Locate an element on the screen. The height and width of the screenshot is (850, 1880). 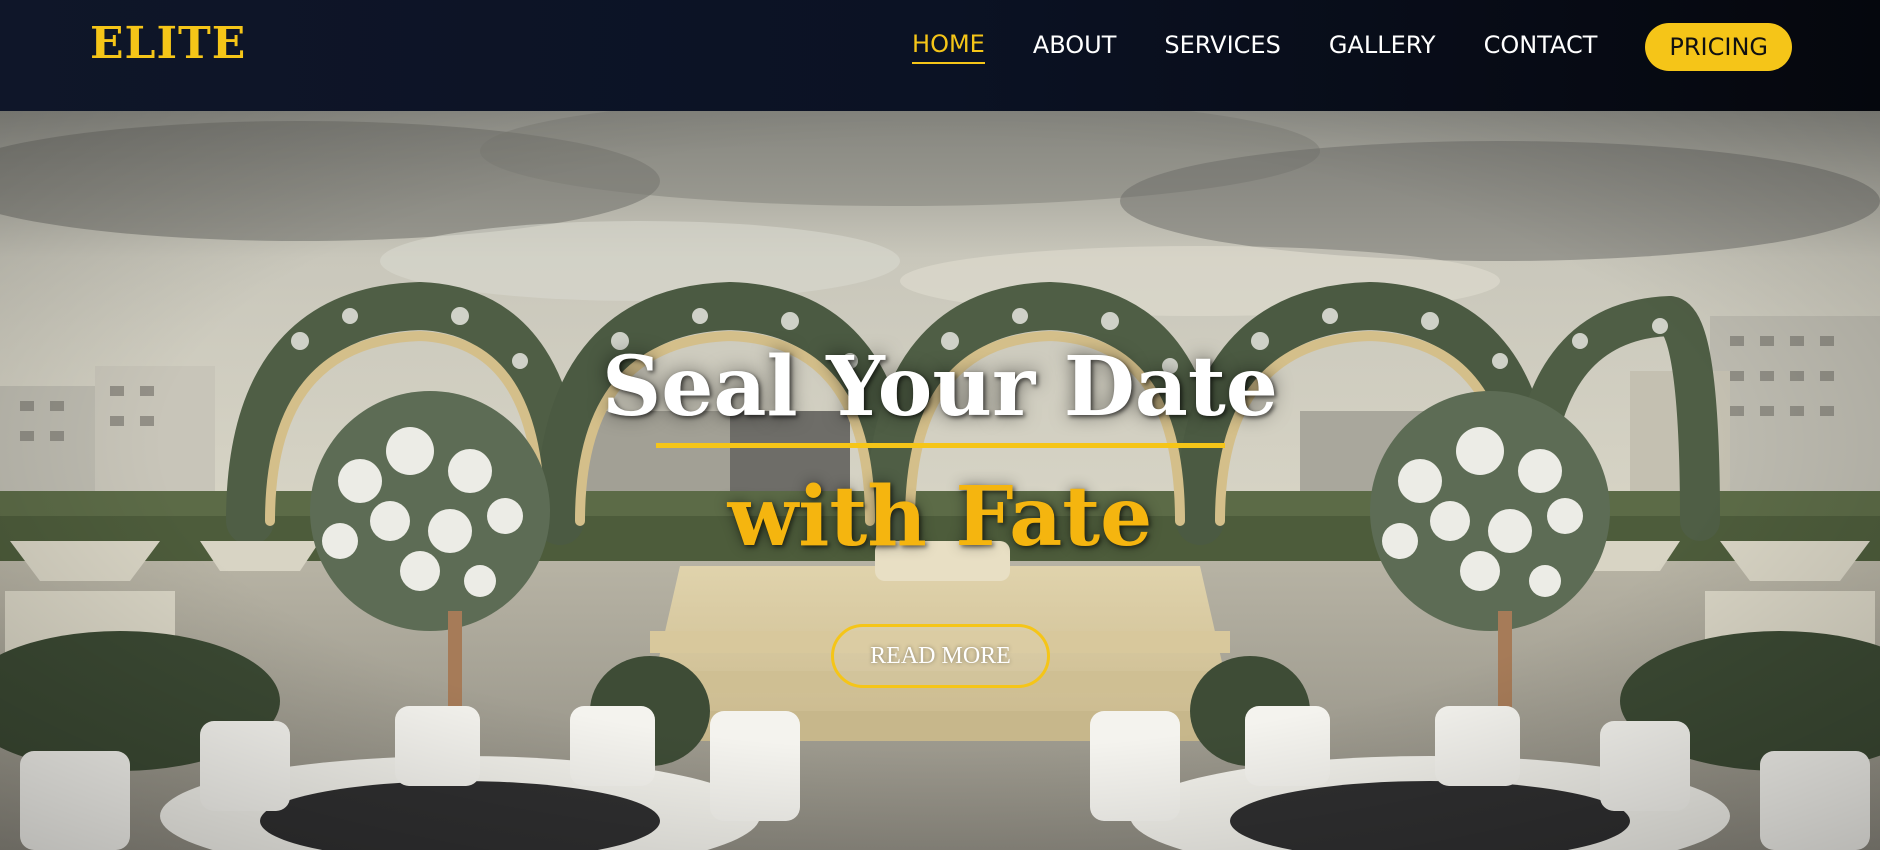
nav-link-services: SERVICES is located at coordinates (1222, 47).